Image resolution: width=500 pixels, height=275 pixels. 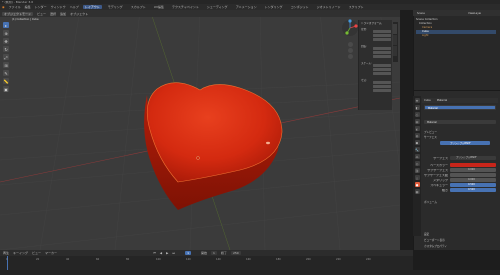 I want to click on object-tab-icon: ◼, so click(x=417, y=142).